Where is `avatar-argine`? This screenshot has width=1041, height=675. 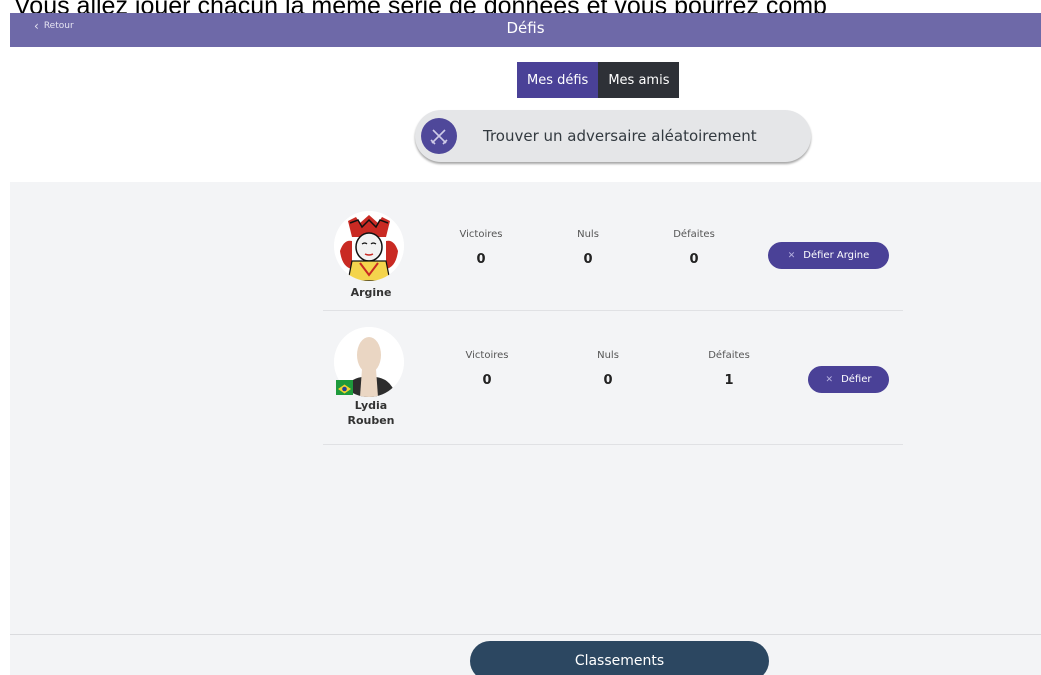 avatar-argine is located at coordinates (369, 246).